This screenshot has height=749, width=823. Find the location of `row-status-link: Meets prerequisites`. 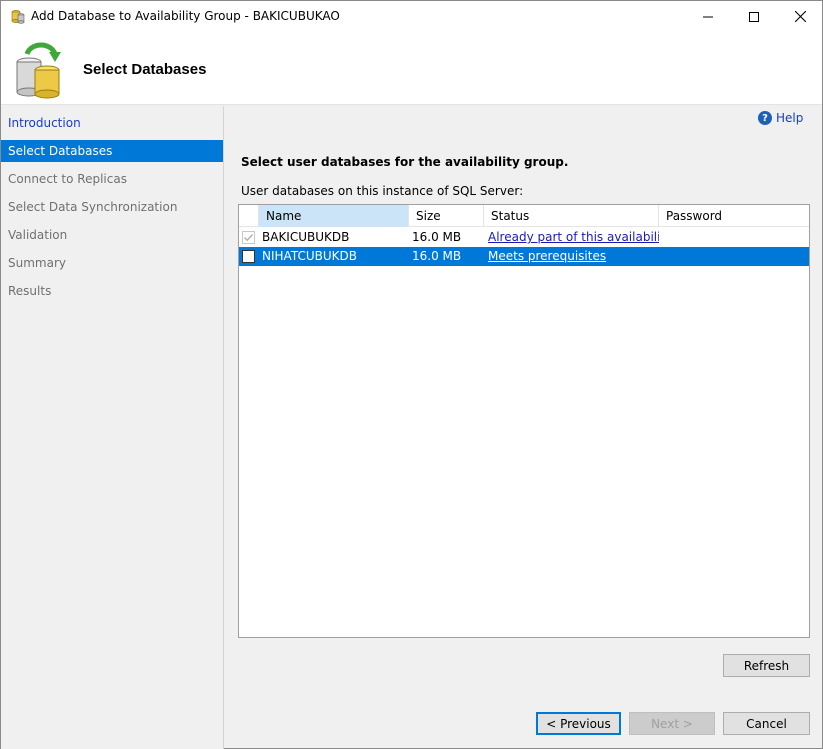

row-status-link: Meets prerequisites is located at coordinates (572, 256).